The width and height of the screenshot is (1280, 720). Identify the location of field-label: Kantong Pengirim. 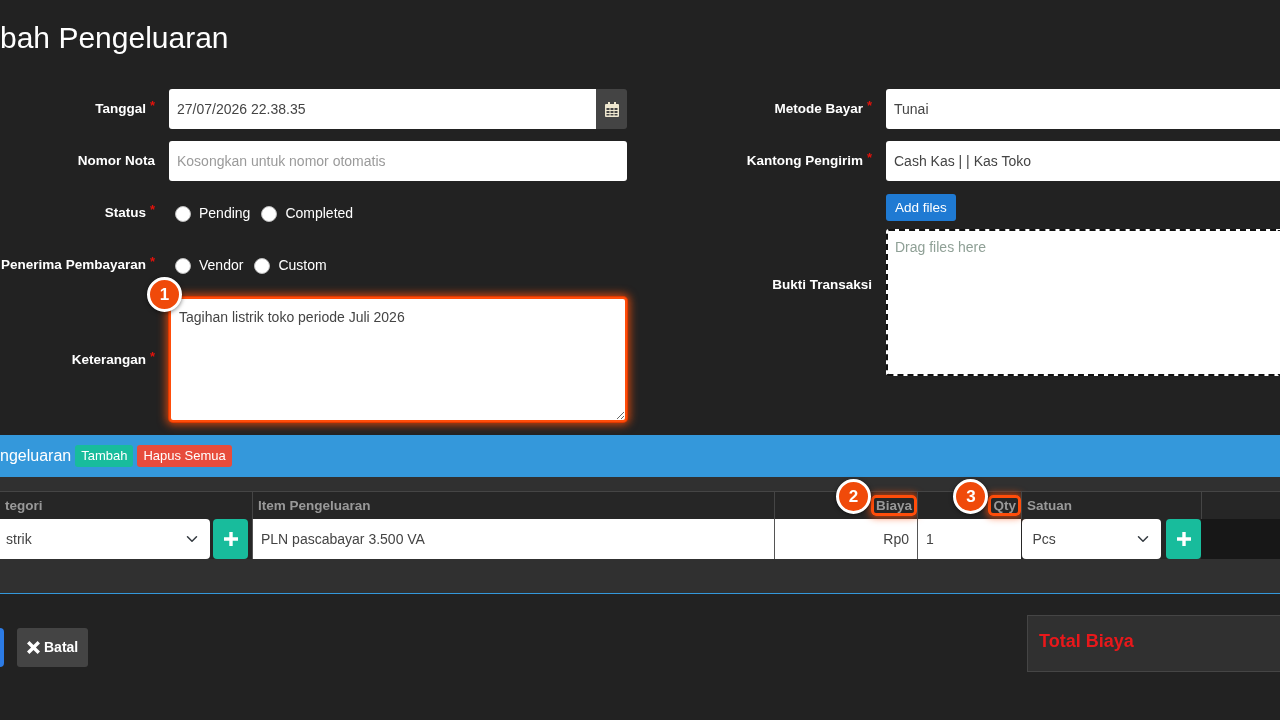
(804, 161).